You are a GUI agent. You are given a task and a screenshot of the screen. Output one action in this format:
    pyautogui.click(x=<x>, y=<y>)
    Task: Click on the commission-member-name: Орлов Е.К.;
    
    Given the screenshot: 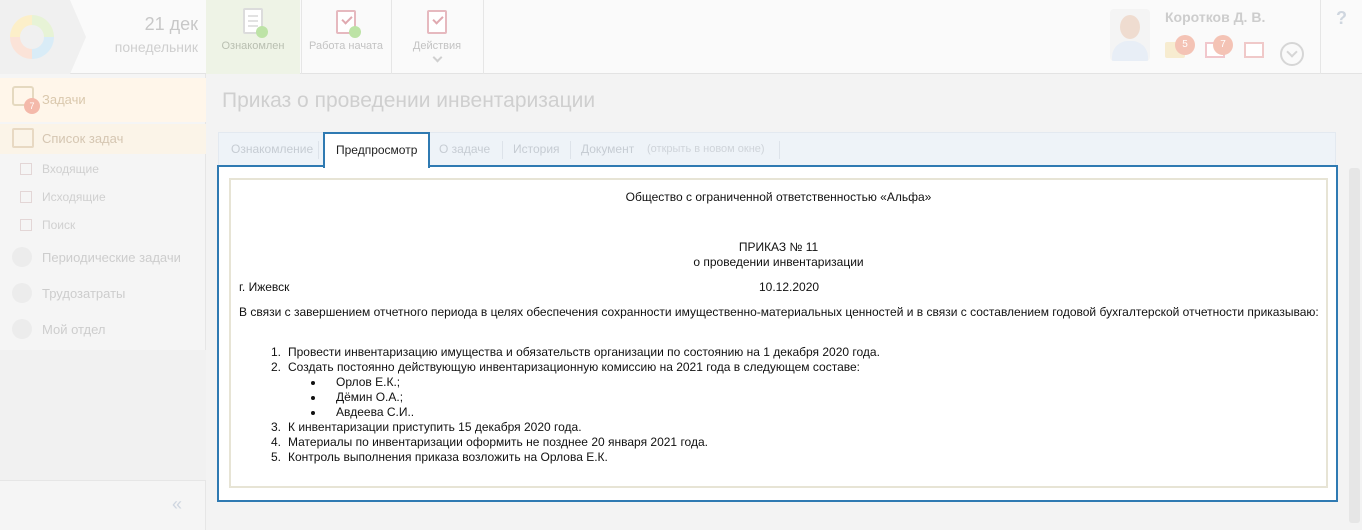 What is the action you would take?
    pyautogui.click(x=368, y=382)
    